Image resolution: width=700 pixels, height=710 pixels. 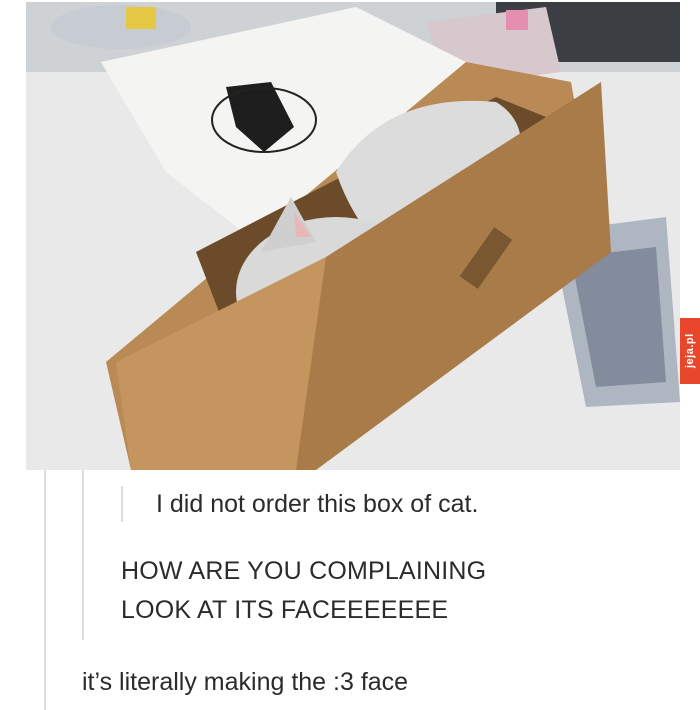 I want to click on reply-text-line-1: HOW ARE YOU COMPLAINING, so click(x=304, y=571).